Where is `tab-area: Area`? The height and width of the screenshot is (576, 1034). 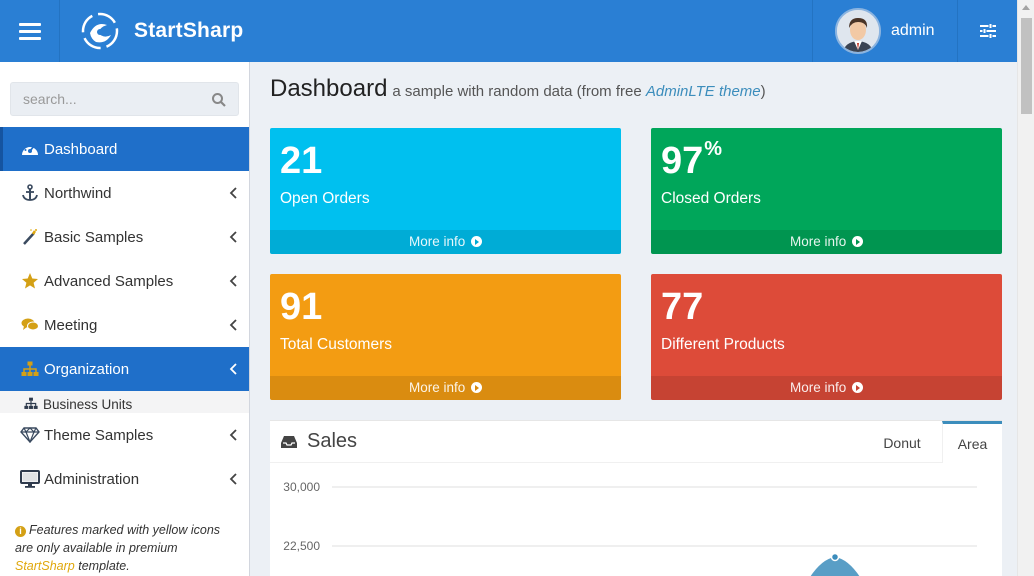 tab-area: Area is located at coordinates (972, 442).